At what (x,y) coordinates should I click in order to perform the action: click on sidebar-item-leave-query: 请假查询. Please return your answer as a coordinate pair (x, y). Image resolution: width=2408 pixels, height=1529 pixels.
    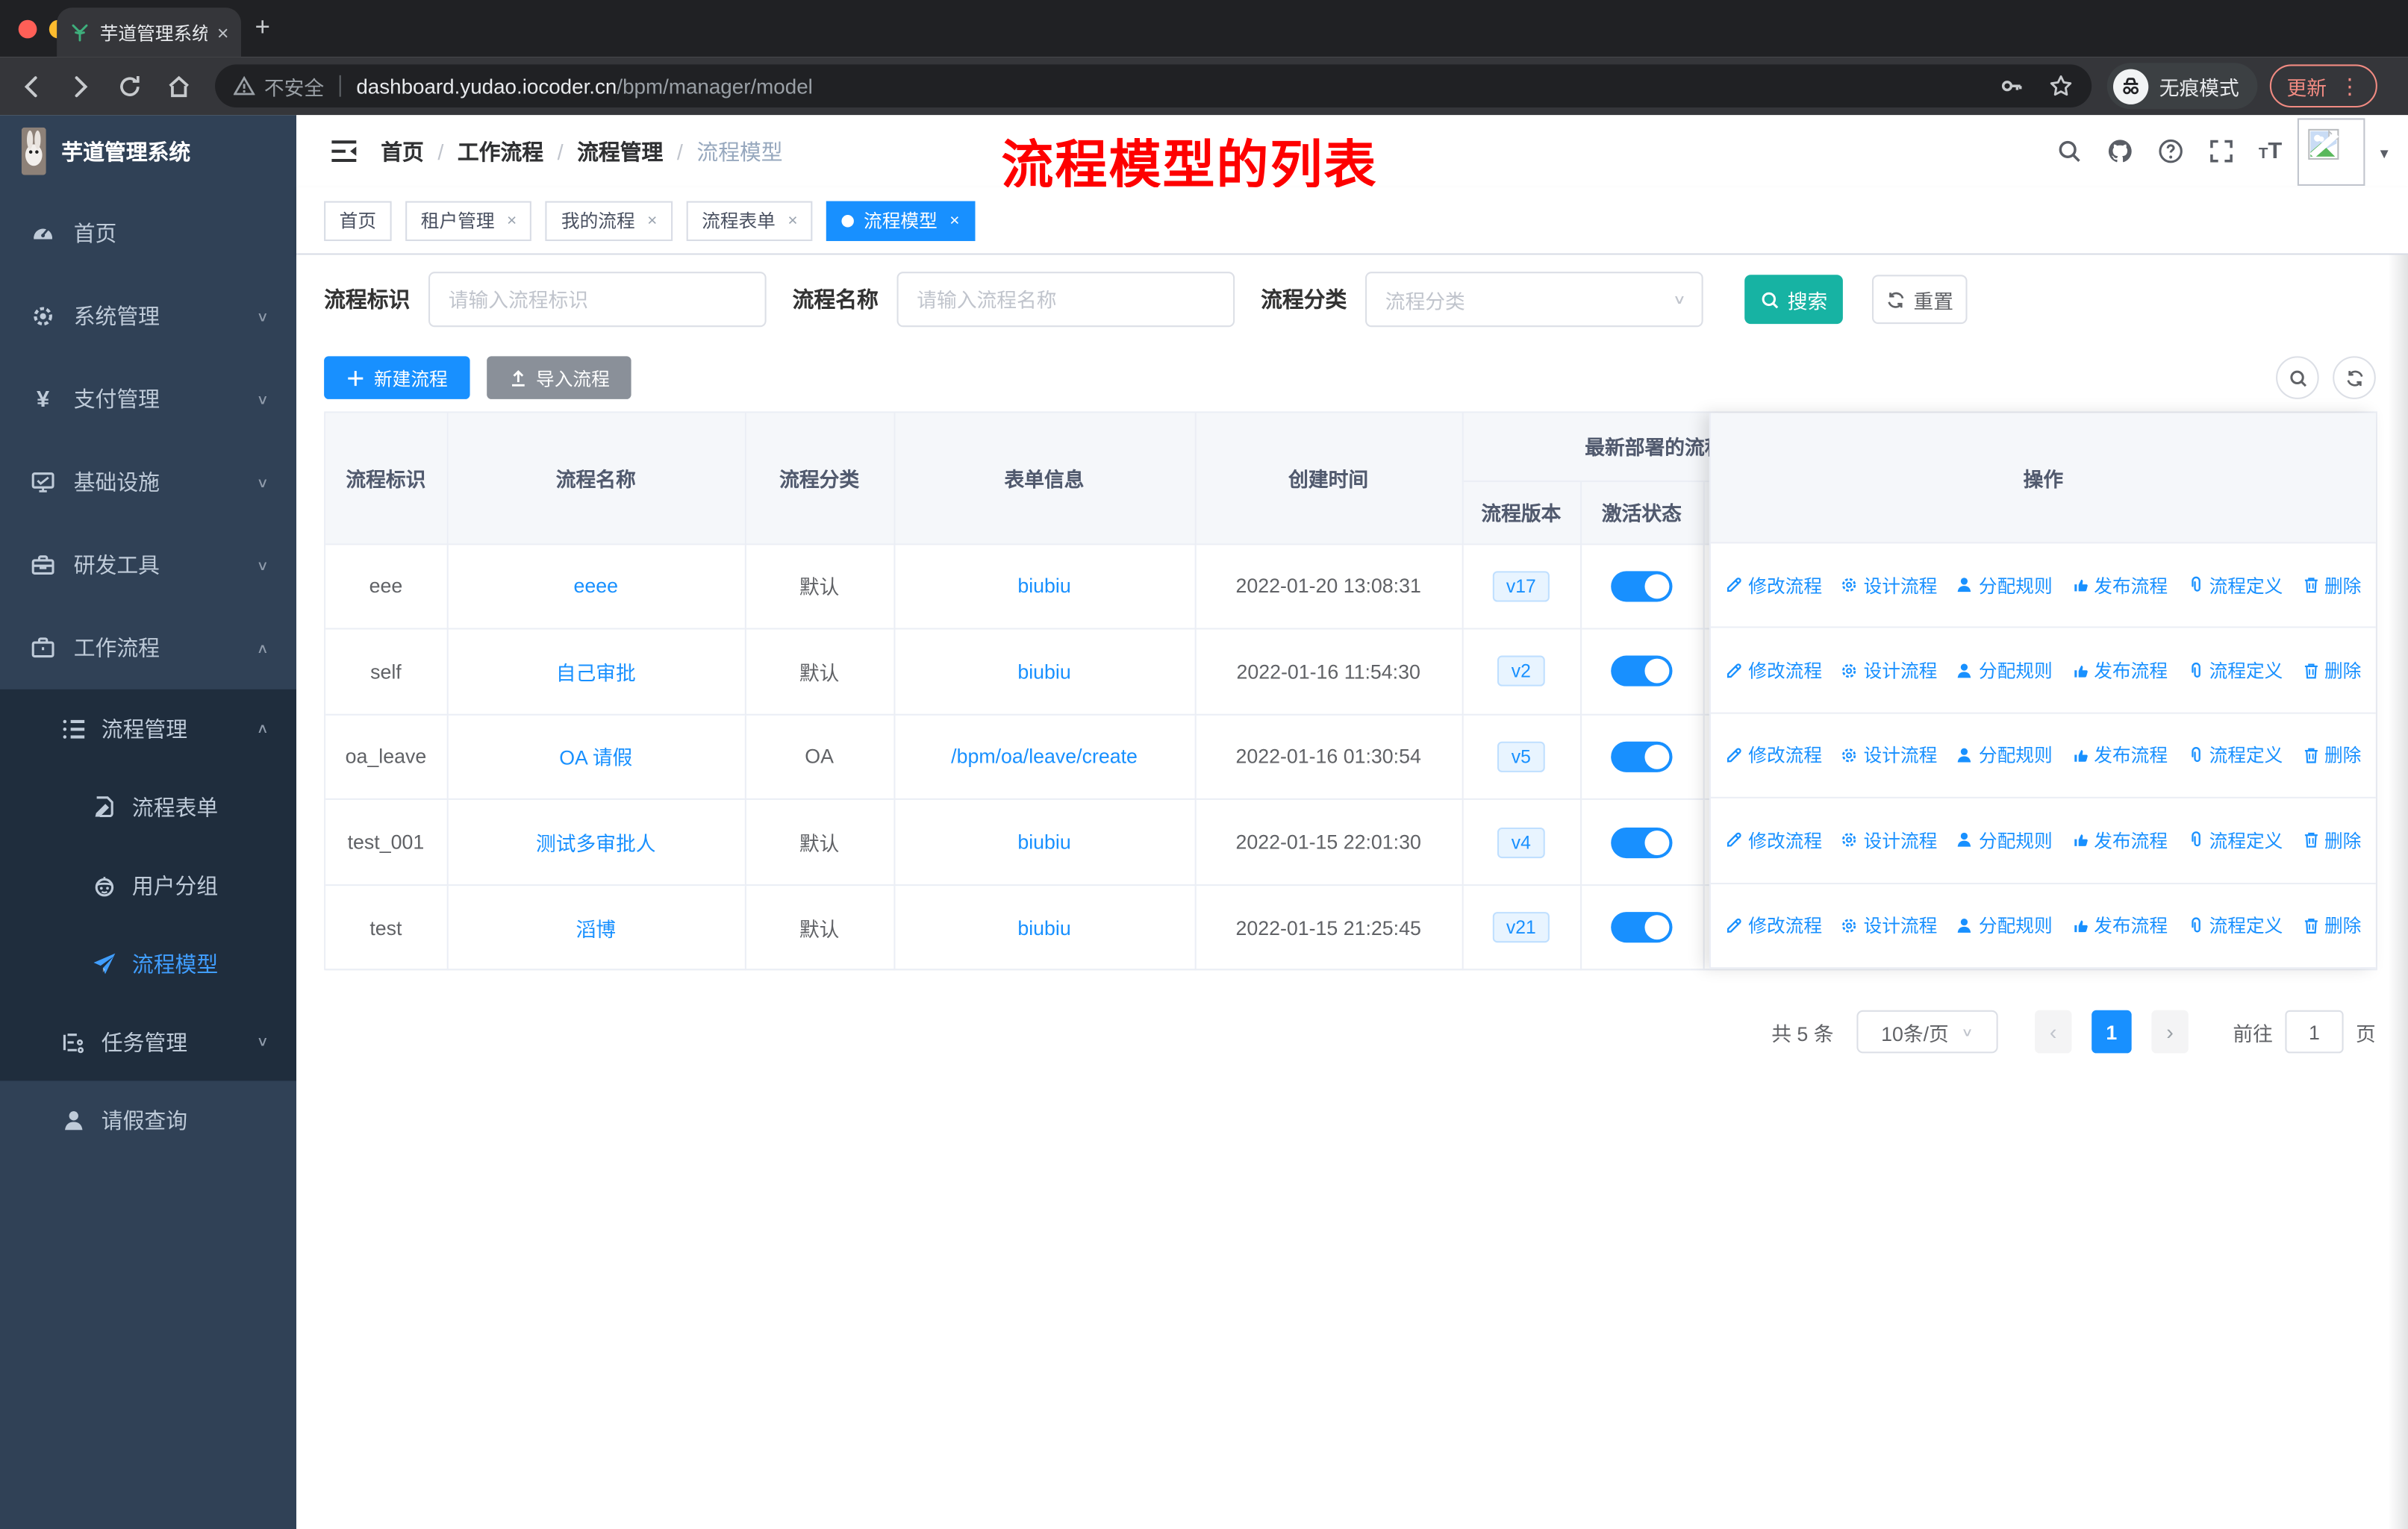
    Looking at the image, I should click on (148, 1120).